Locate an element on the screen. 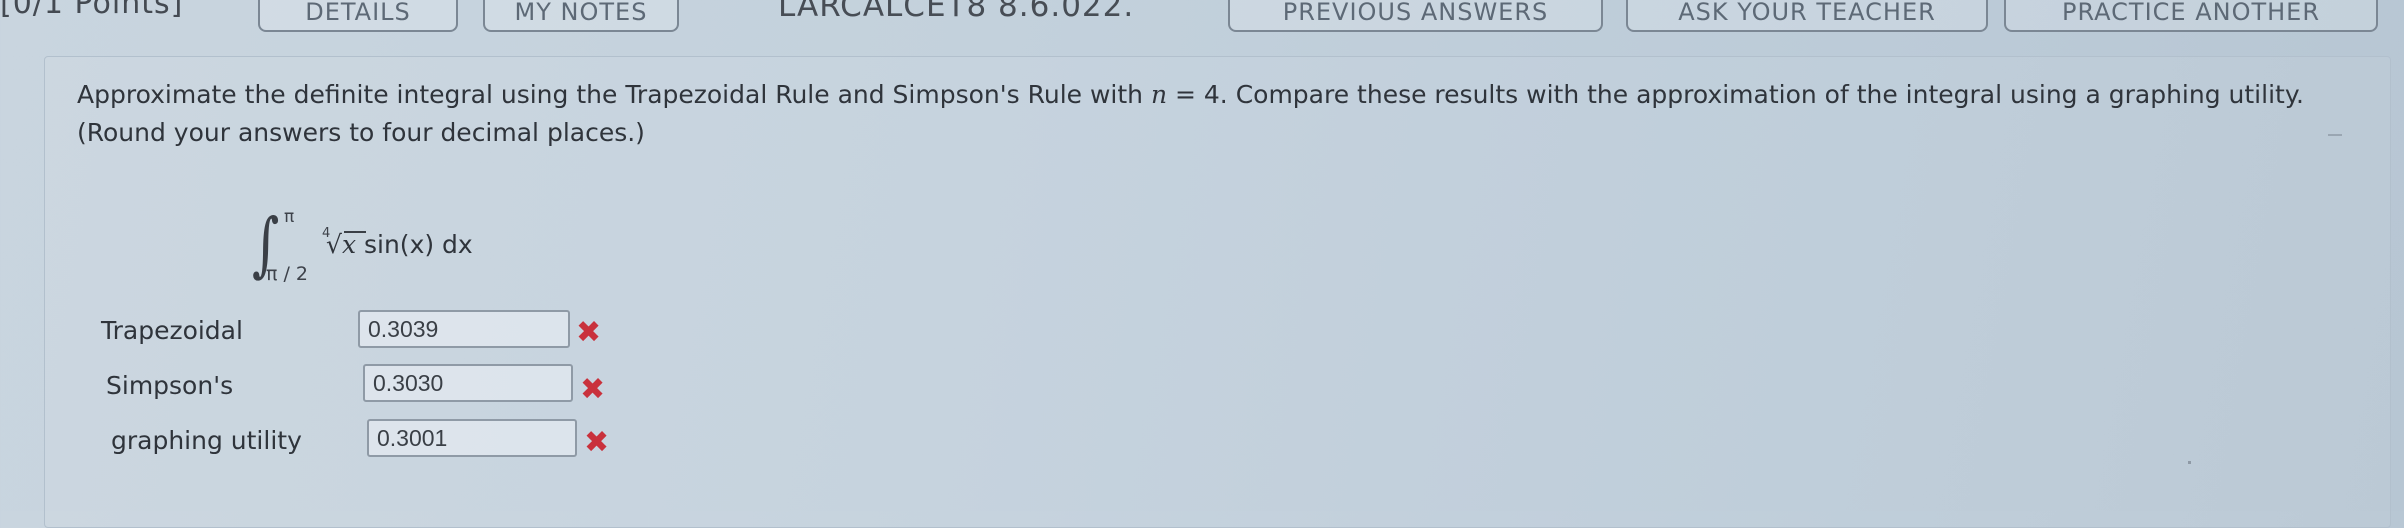  trapezoidal-answer-input is located at coordinates (464, 329).